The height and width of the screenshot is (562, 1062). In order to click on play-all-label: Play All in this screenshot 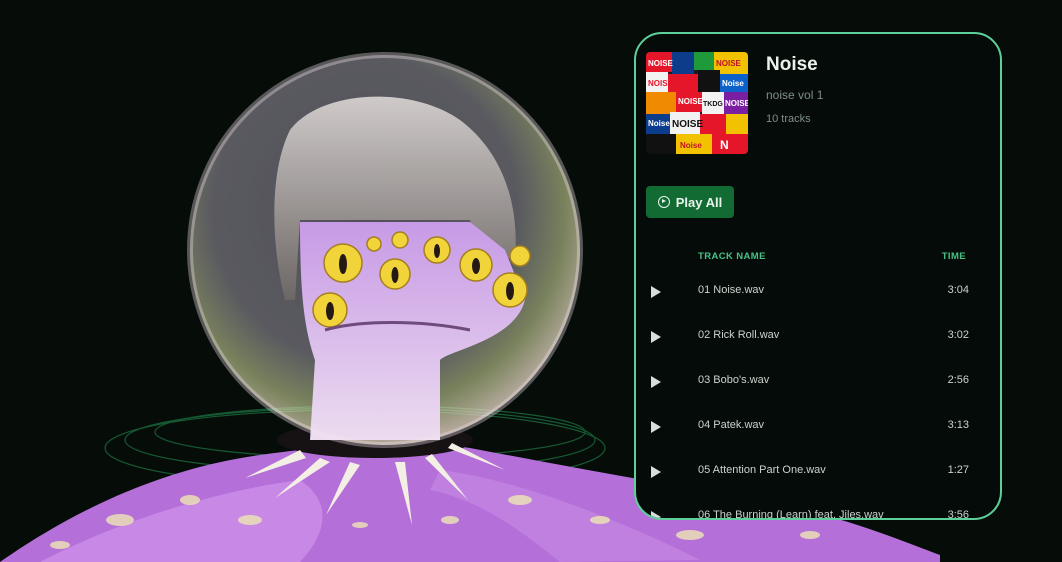, I will do `click(699, 202)`.